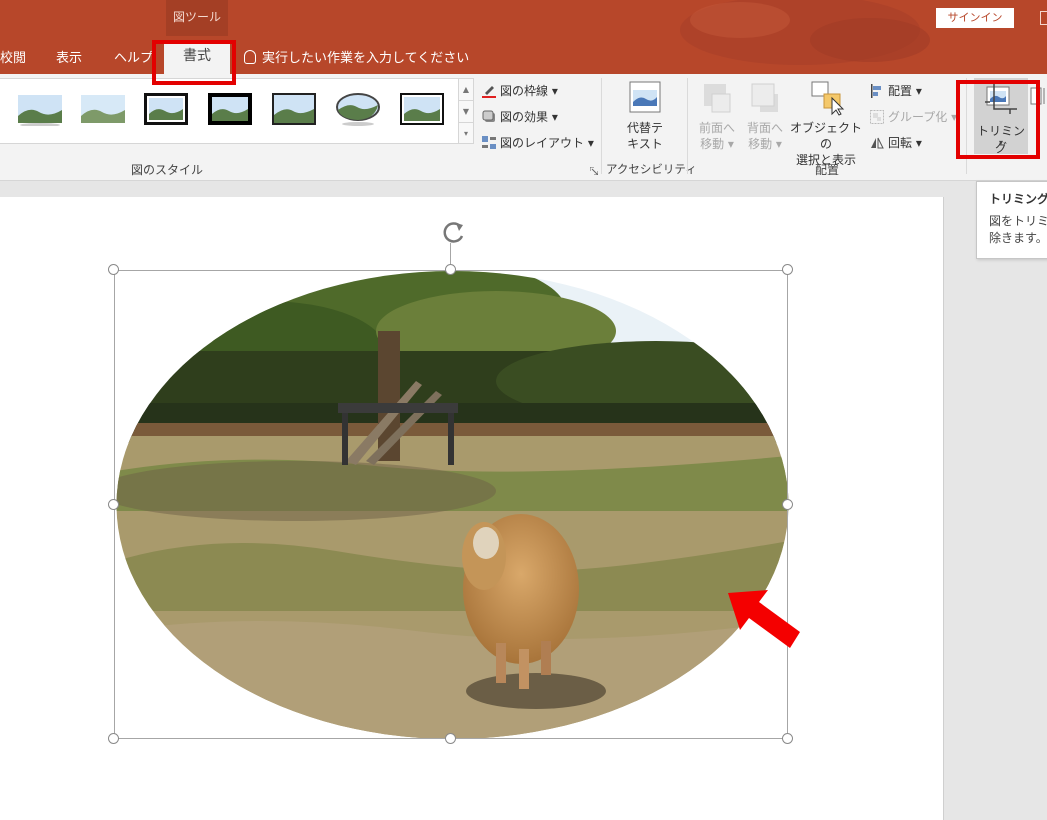 The width and height of the screenshot is (1047, 820). What do you see at coordinates (594, 171) in the screenshot?
I see `dialog-launcher-icon` at bounding box center [594, 171].